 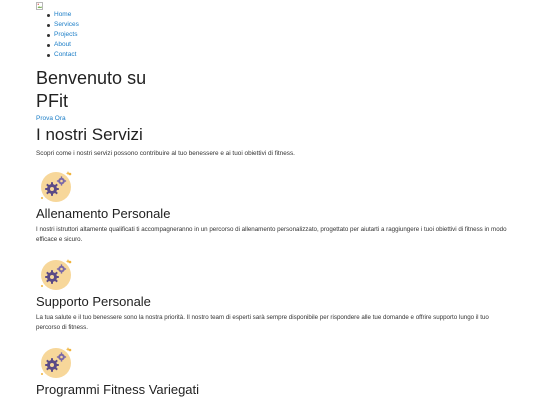 I want to click on nav-item-about: About, so click(x=63, y=45).